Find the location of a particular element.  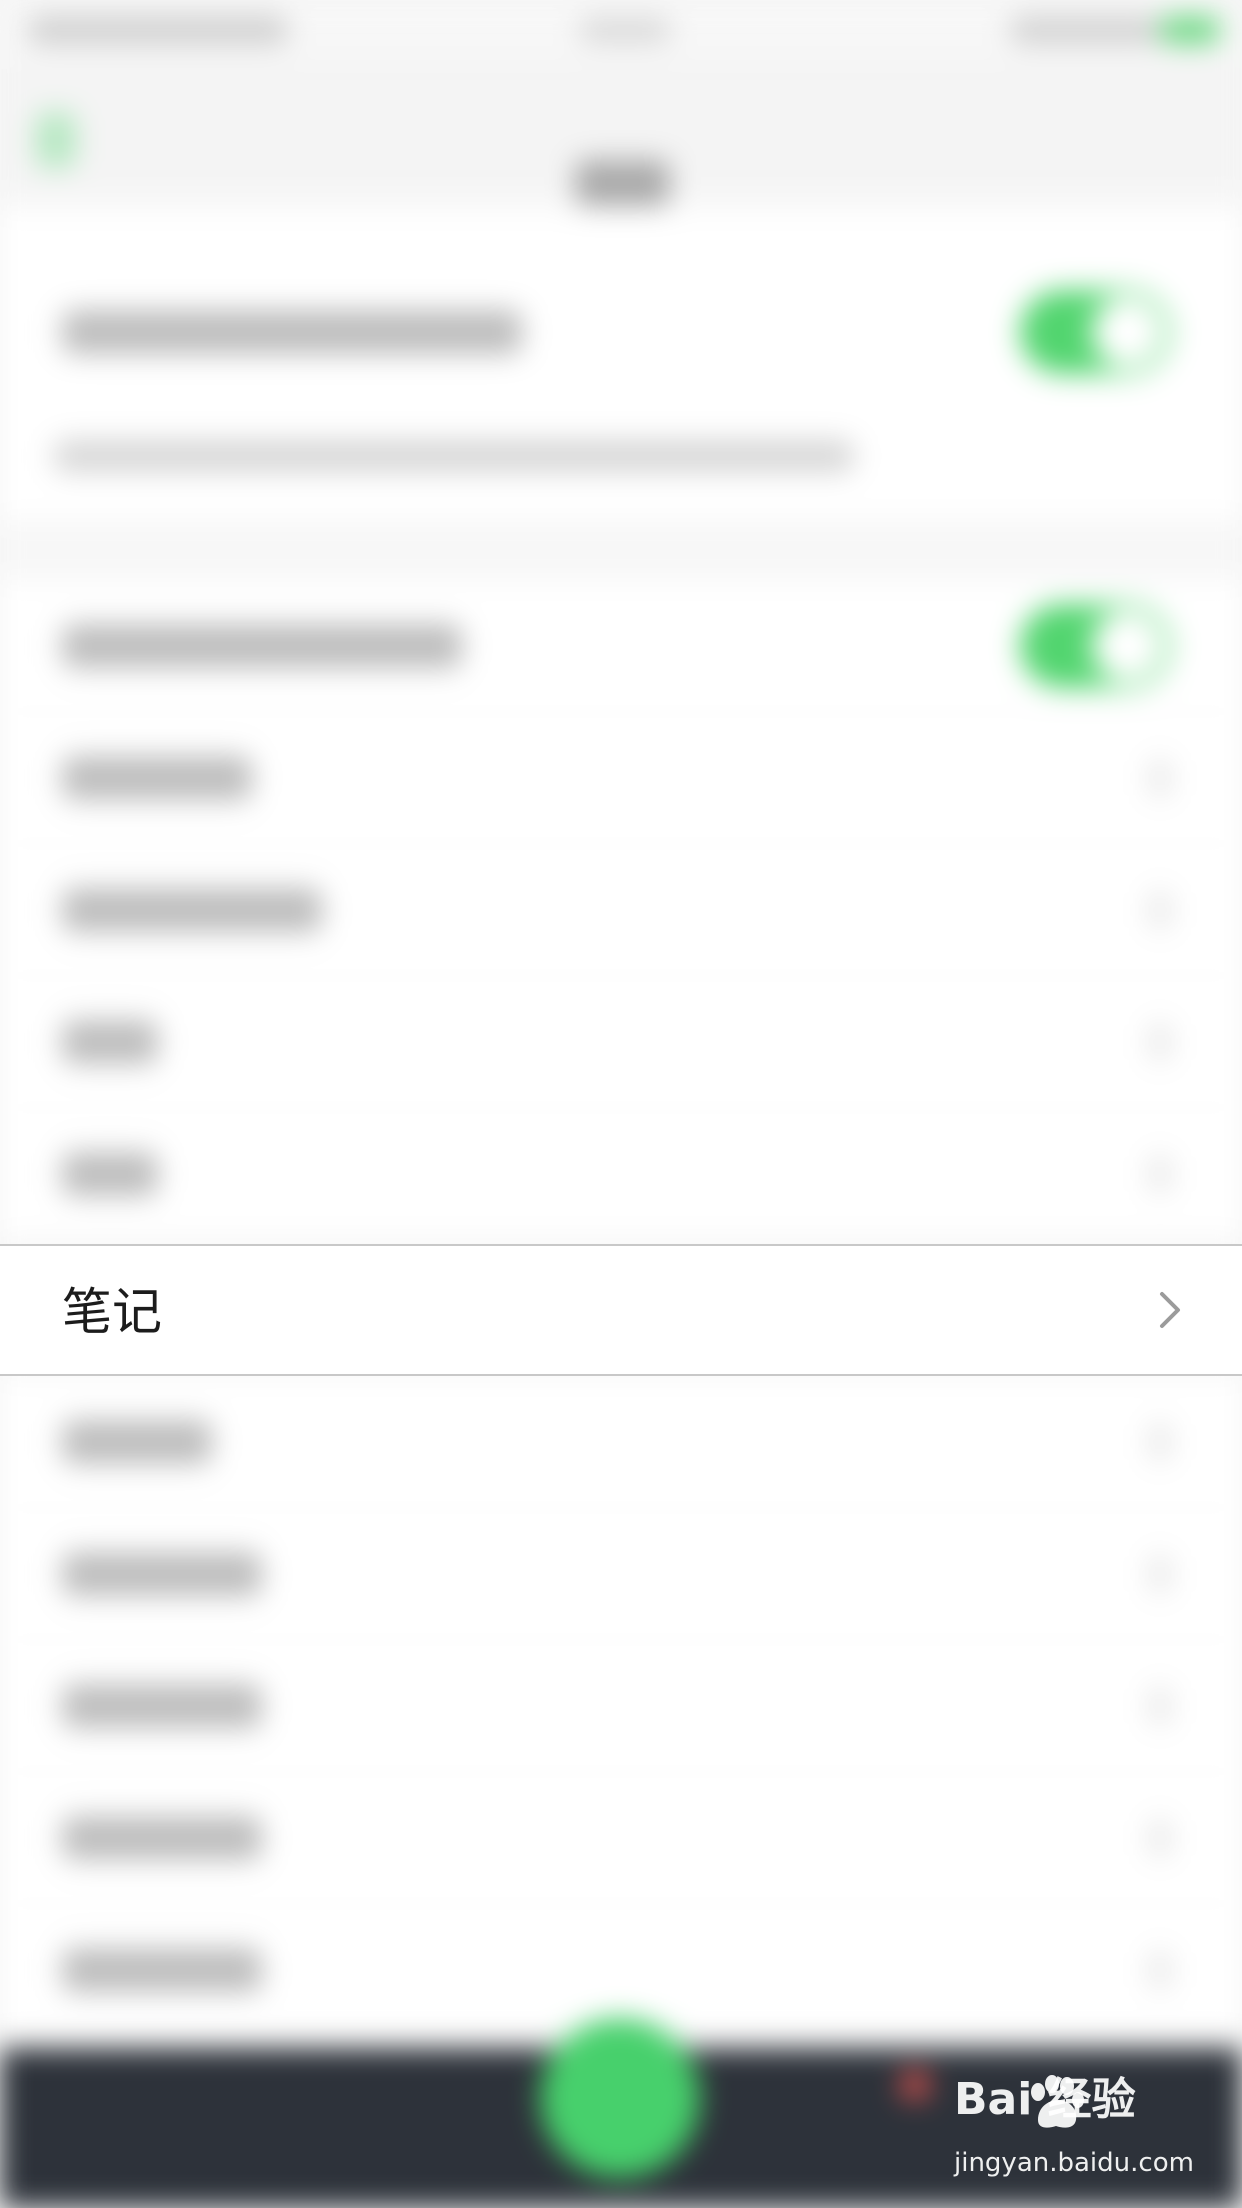

settings-item-notes: 笔记 is located at coordinates (621, 1310).